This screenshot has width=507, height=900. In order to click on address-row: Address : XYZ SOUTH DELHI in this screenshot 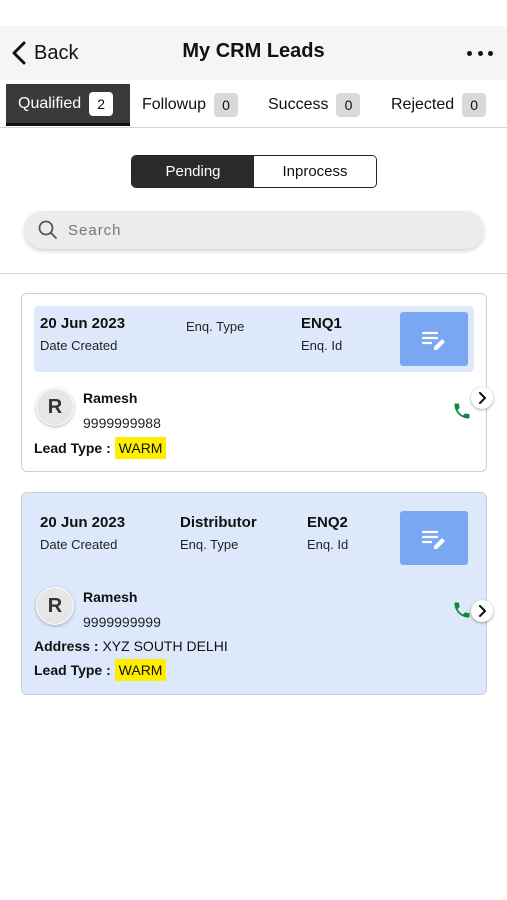, I will do `click(131, 646)`.